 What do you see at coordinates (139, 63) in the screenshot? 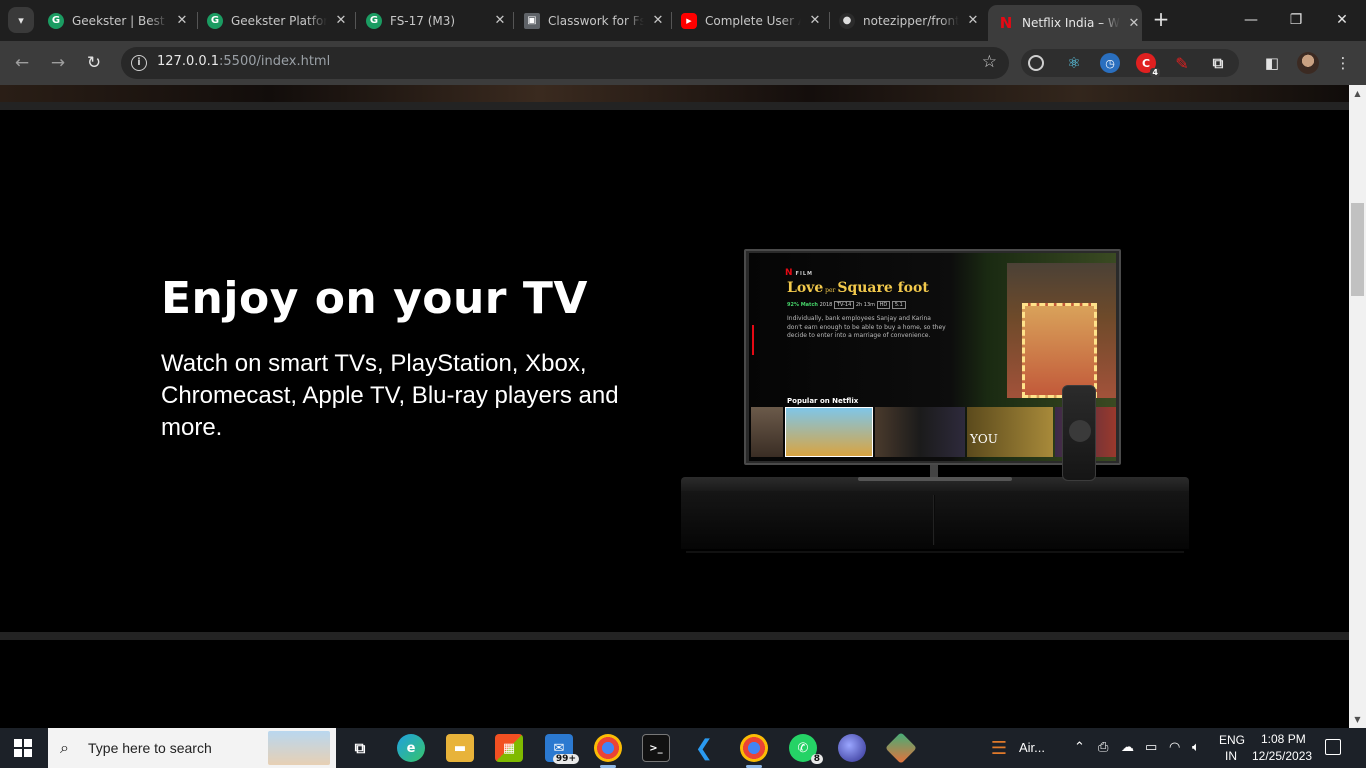
I see `site-info-icon: i` at bounding box center [139, 63].